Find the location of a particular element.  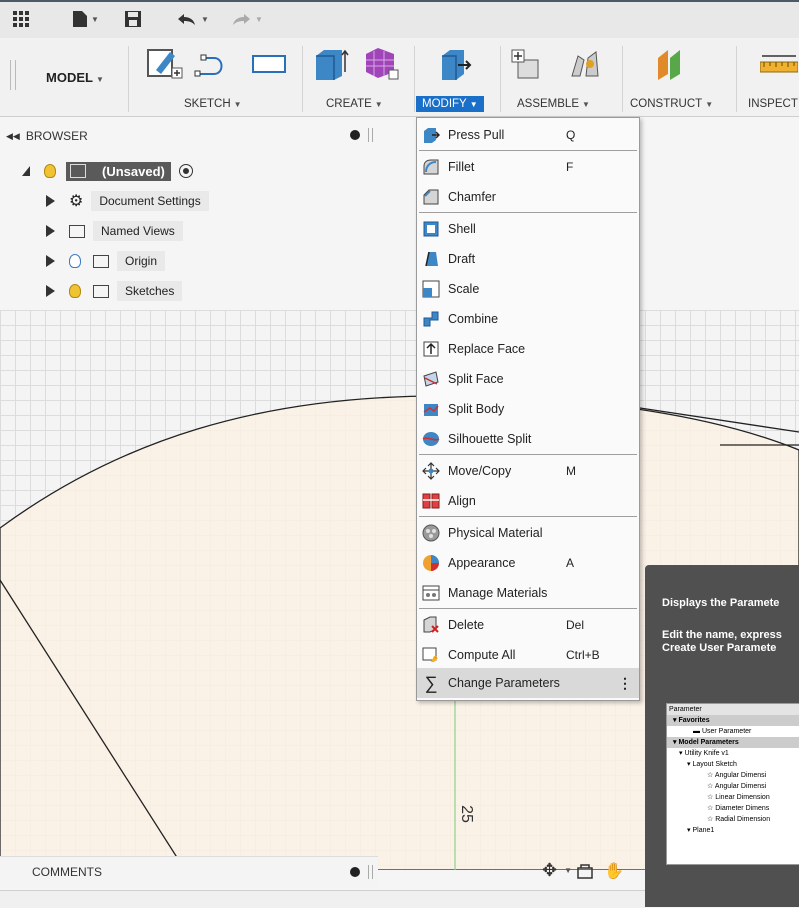

pan-hand-icon: ✋ is located at coordinates (614, 871).